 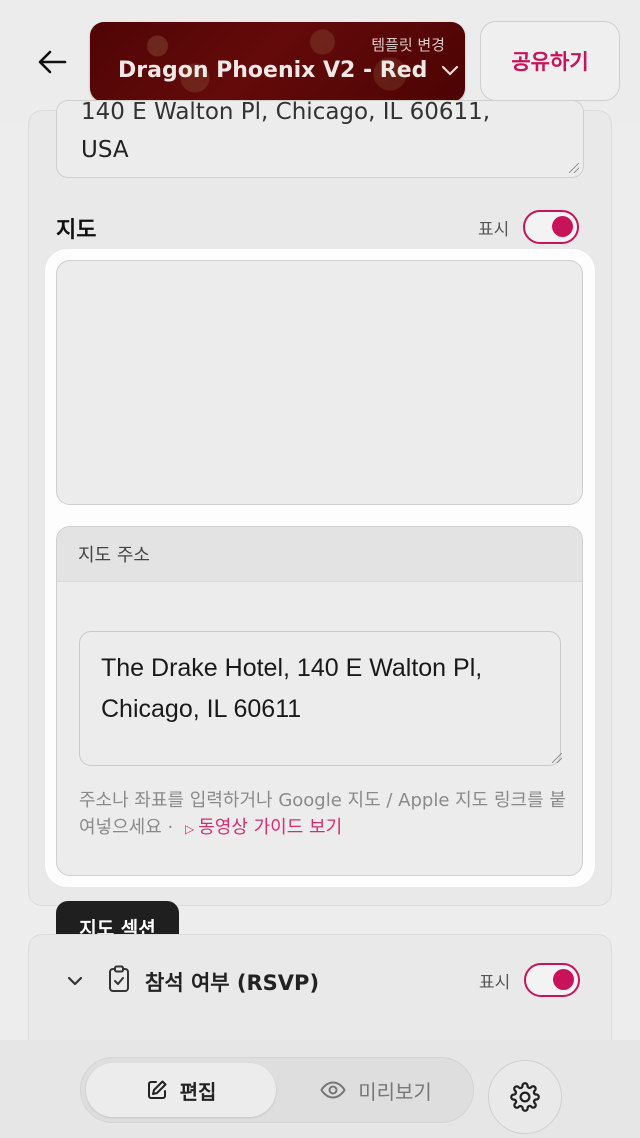 What do you see at coordinates (376, 1090) in the screenshot?
I see `preview-tab: 미리보기` at bounding box center [376, 1090].